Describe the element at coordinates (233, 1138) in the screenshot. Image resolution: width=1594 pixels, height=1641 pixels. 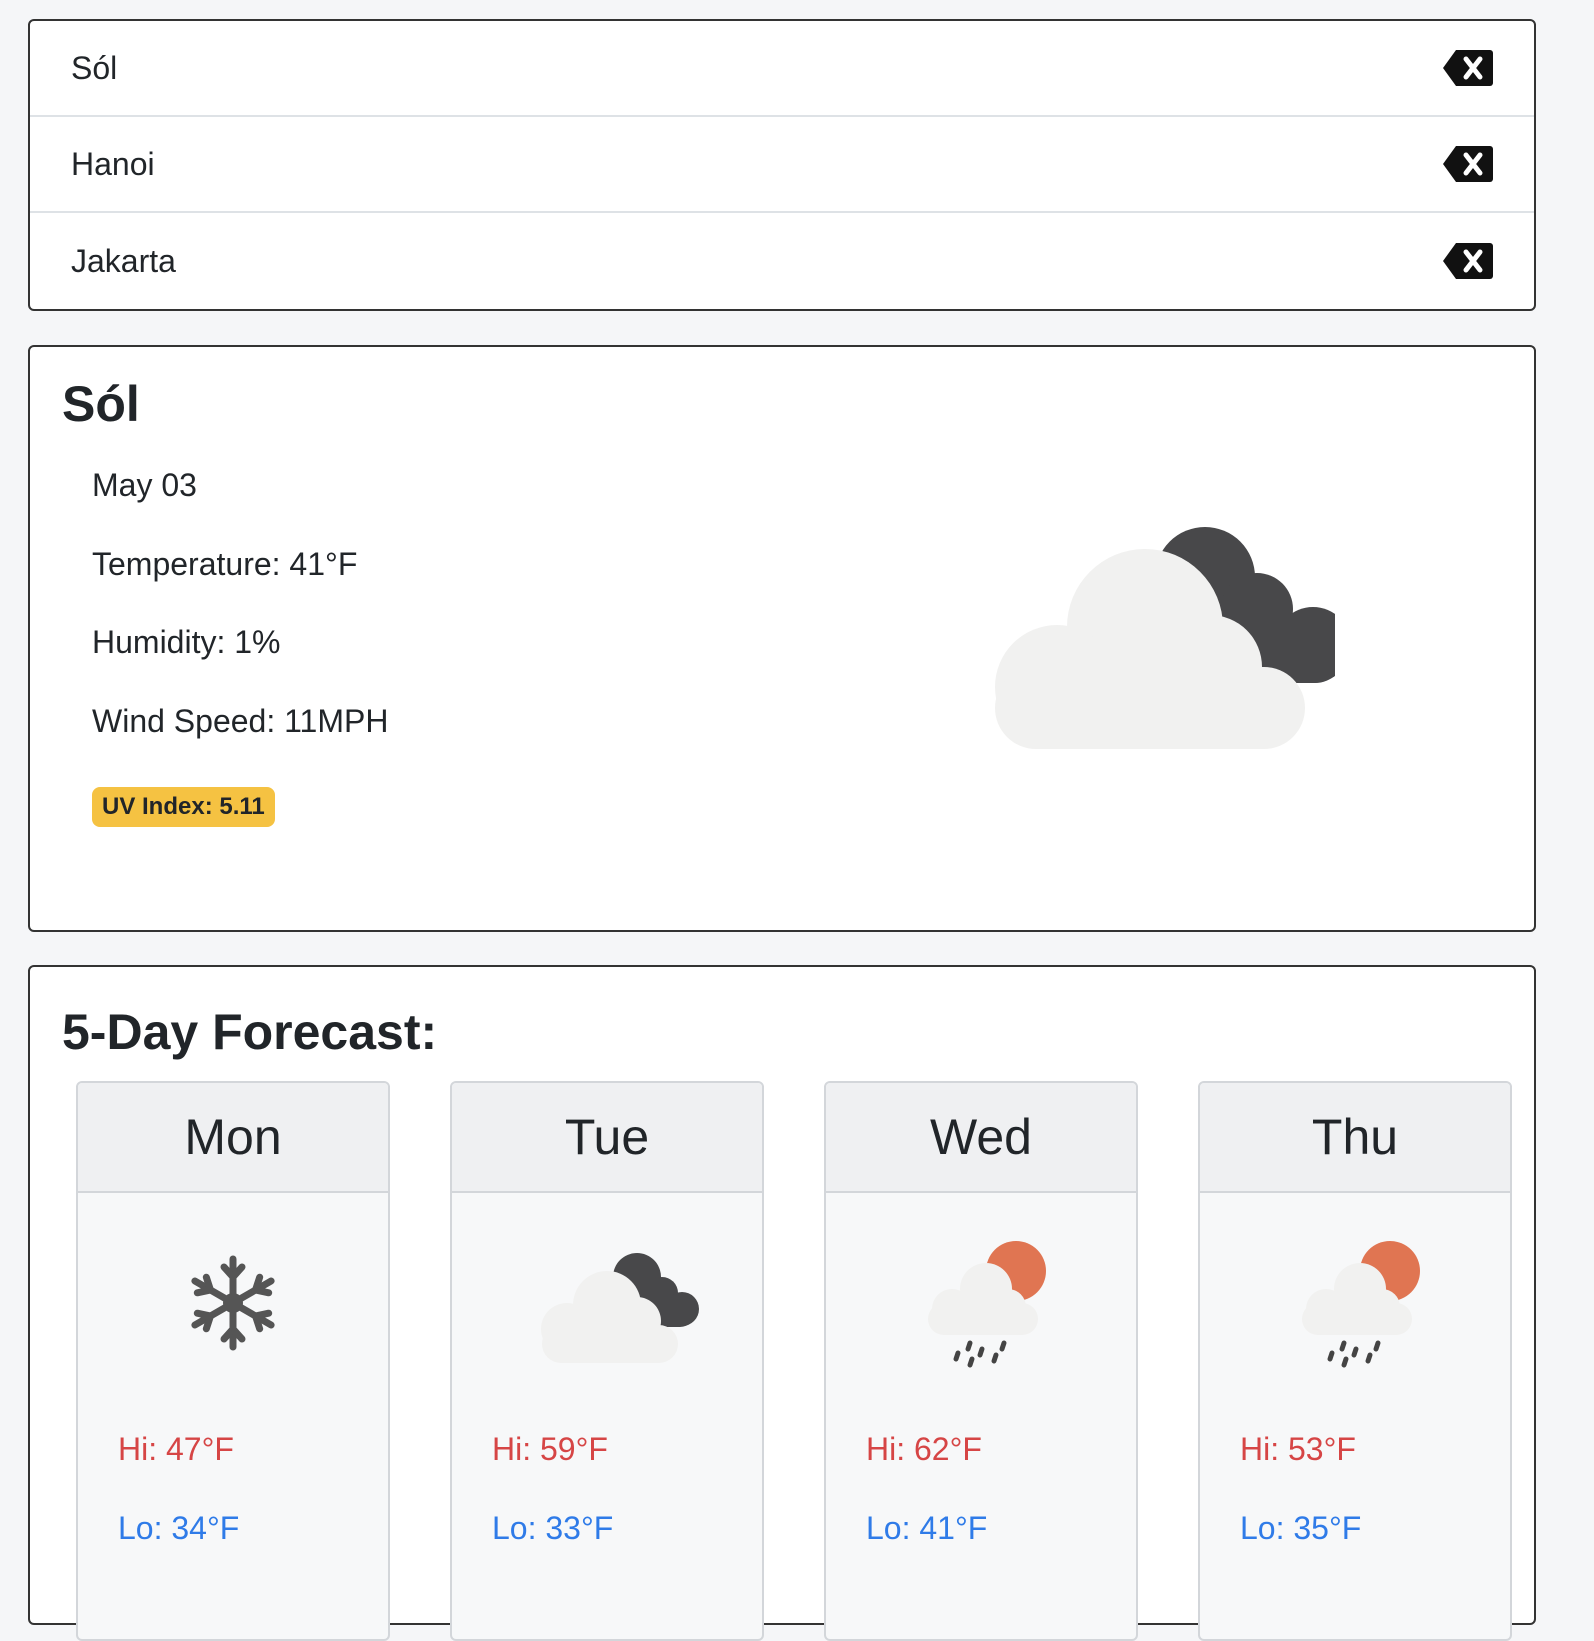
I see `forecast-day-label: Mon` at that location.